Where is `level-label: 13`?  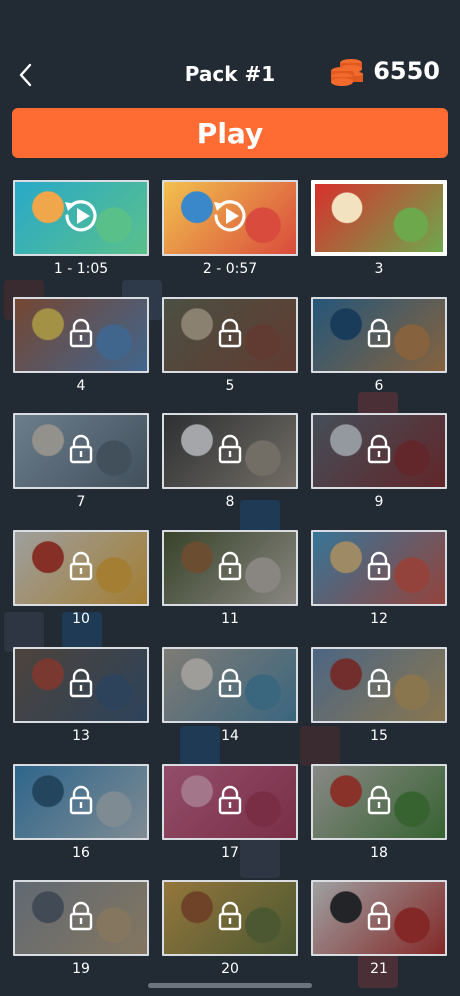
level-label: 13 is located at coordinates (81, 736).